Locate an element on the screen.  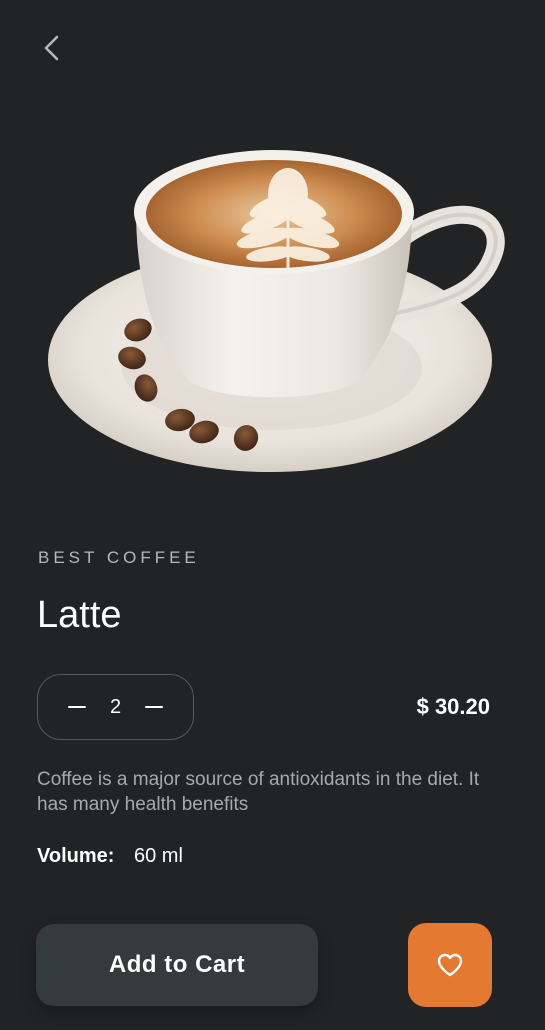
favorite-button is located at coordinates (450, 965).